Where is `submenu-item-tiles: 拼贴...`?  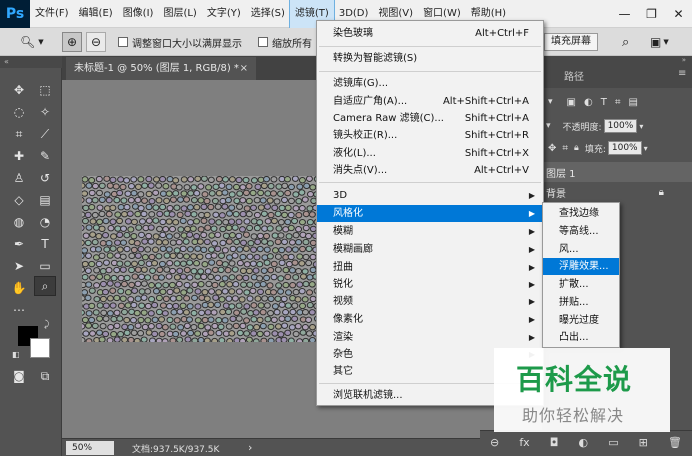 submenu-item-tiles: 拼贴... is located at coordinates (581, 302).